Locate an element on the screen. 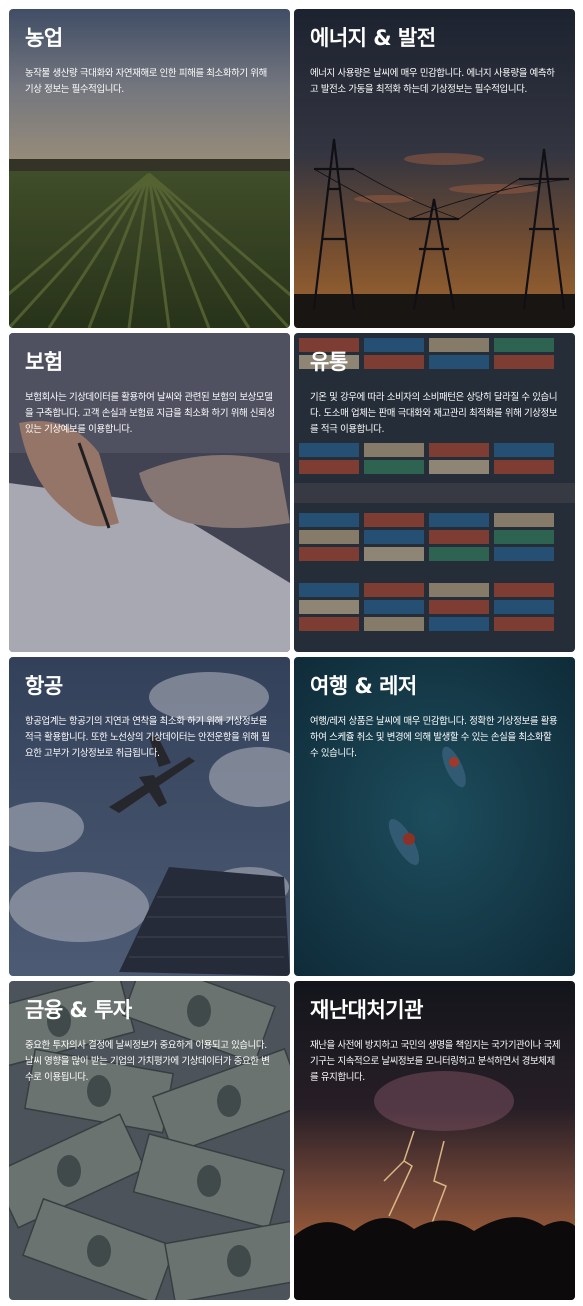 The image size is (583, 1306). card-title: 재난대처기관 is located at coordinates (366, 1010).